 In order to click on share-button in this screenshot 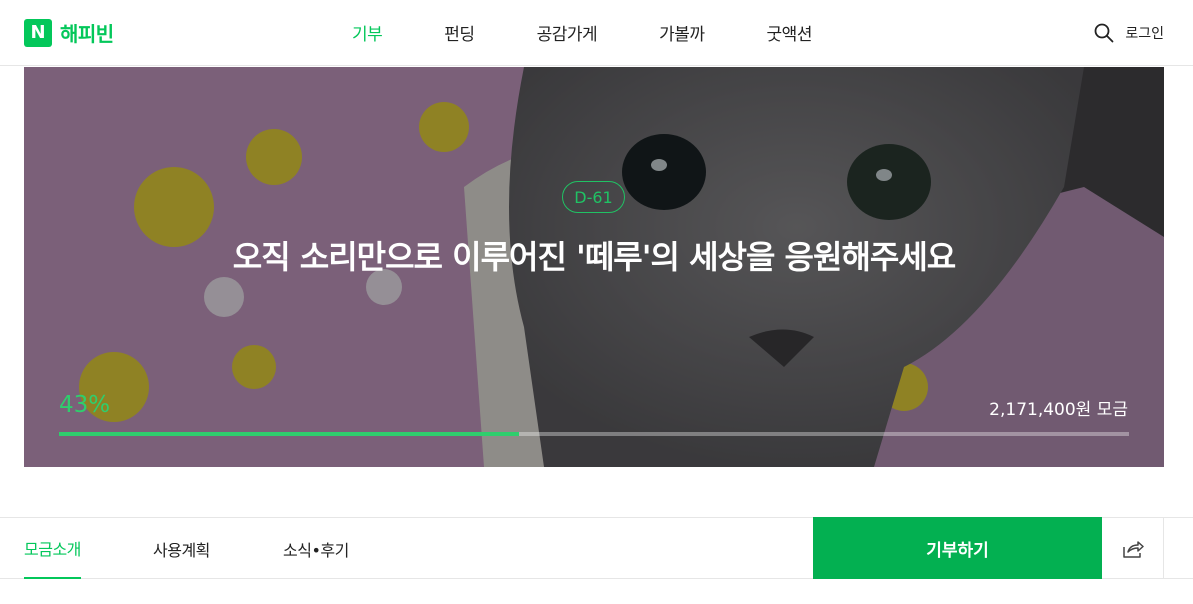, I will do `click(1133, 548)`.